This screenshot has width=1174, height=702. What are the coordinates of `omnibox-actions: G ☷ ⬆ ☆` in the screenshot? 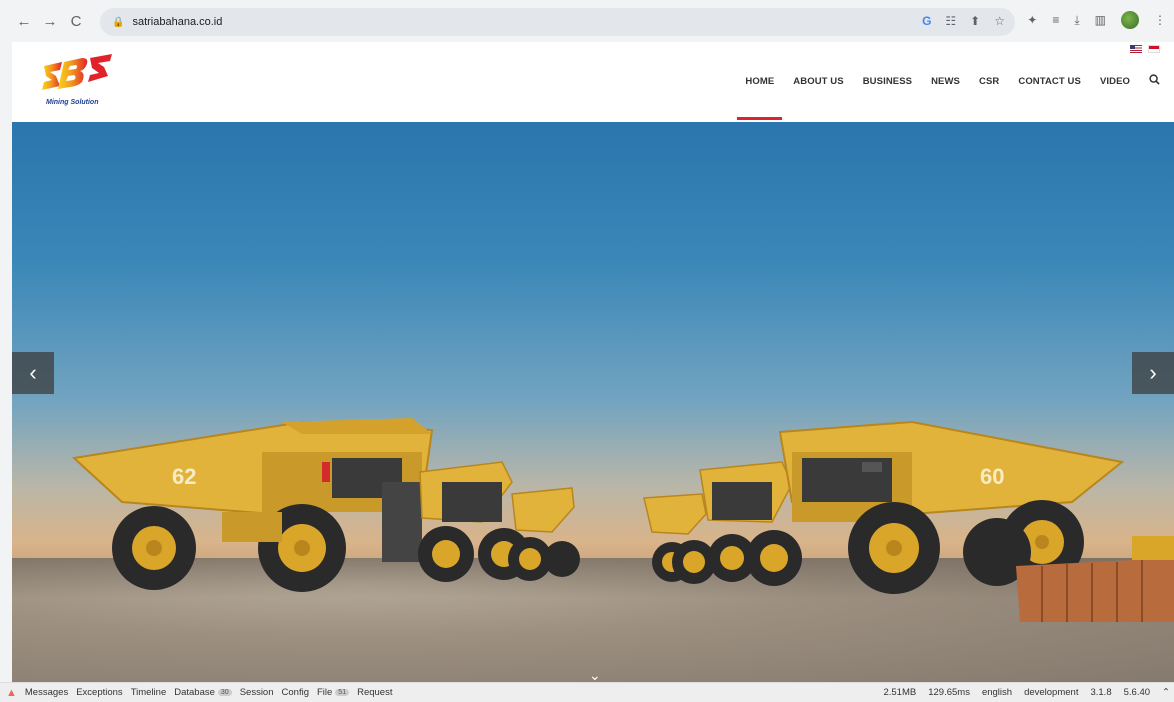 It's located at (963, 21).